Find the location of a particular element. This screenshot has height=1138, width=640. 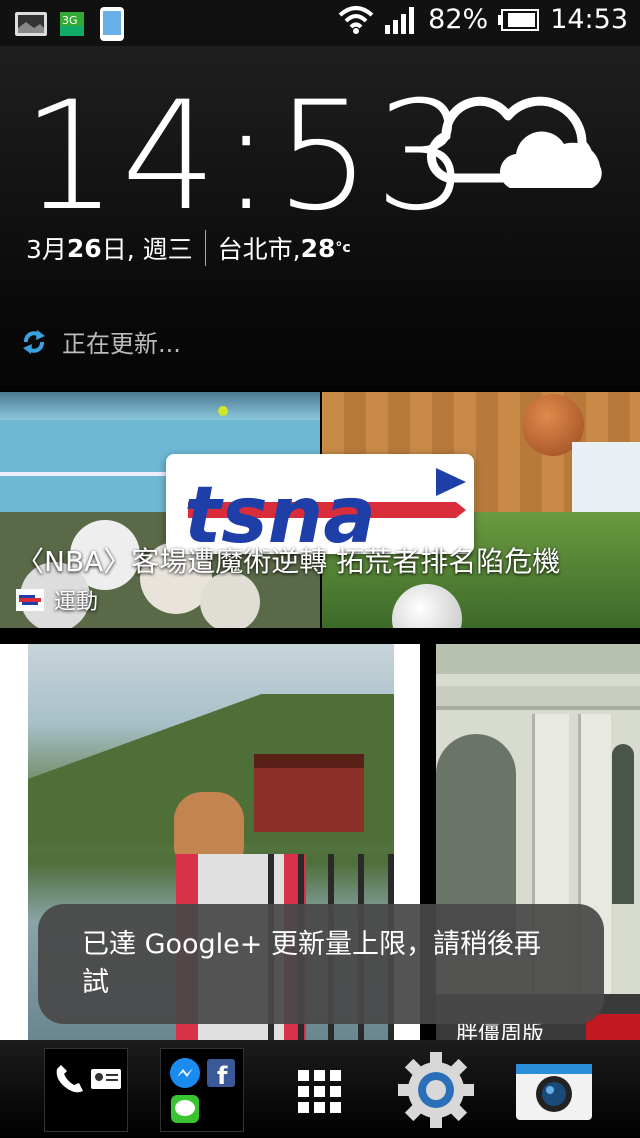

gear-icon is located at coordinates (436, 1090).